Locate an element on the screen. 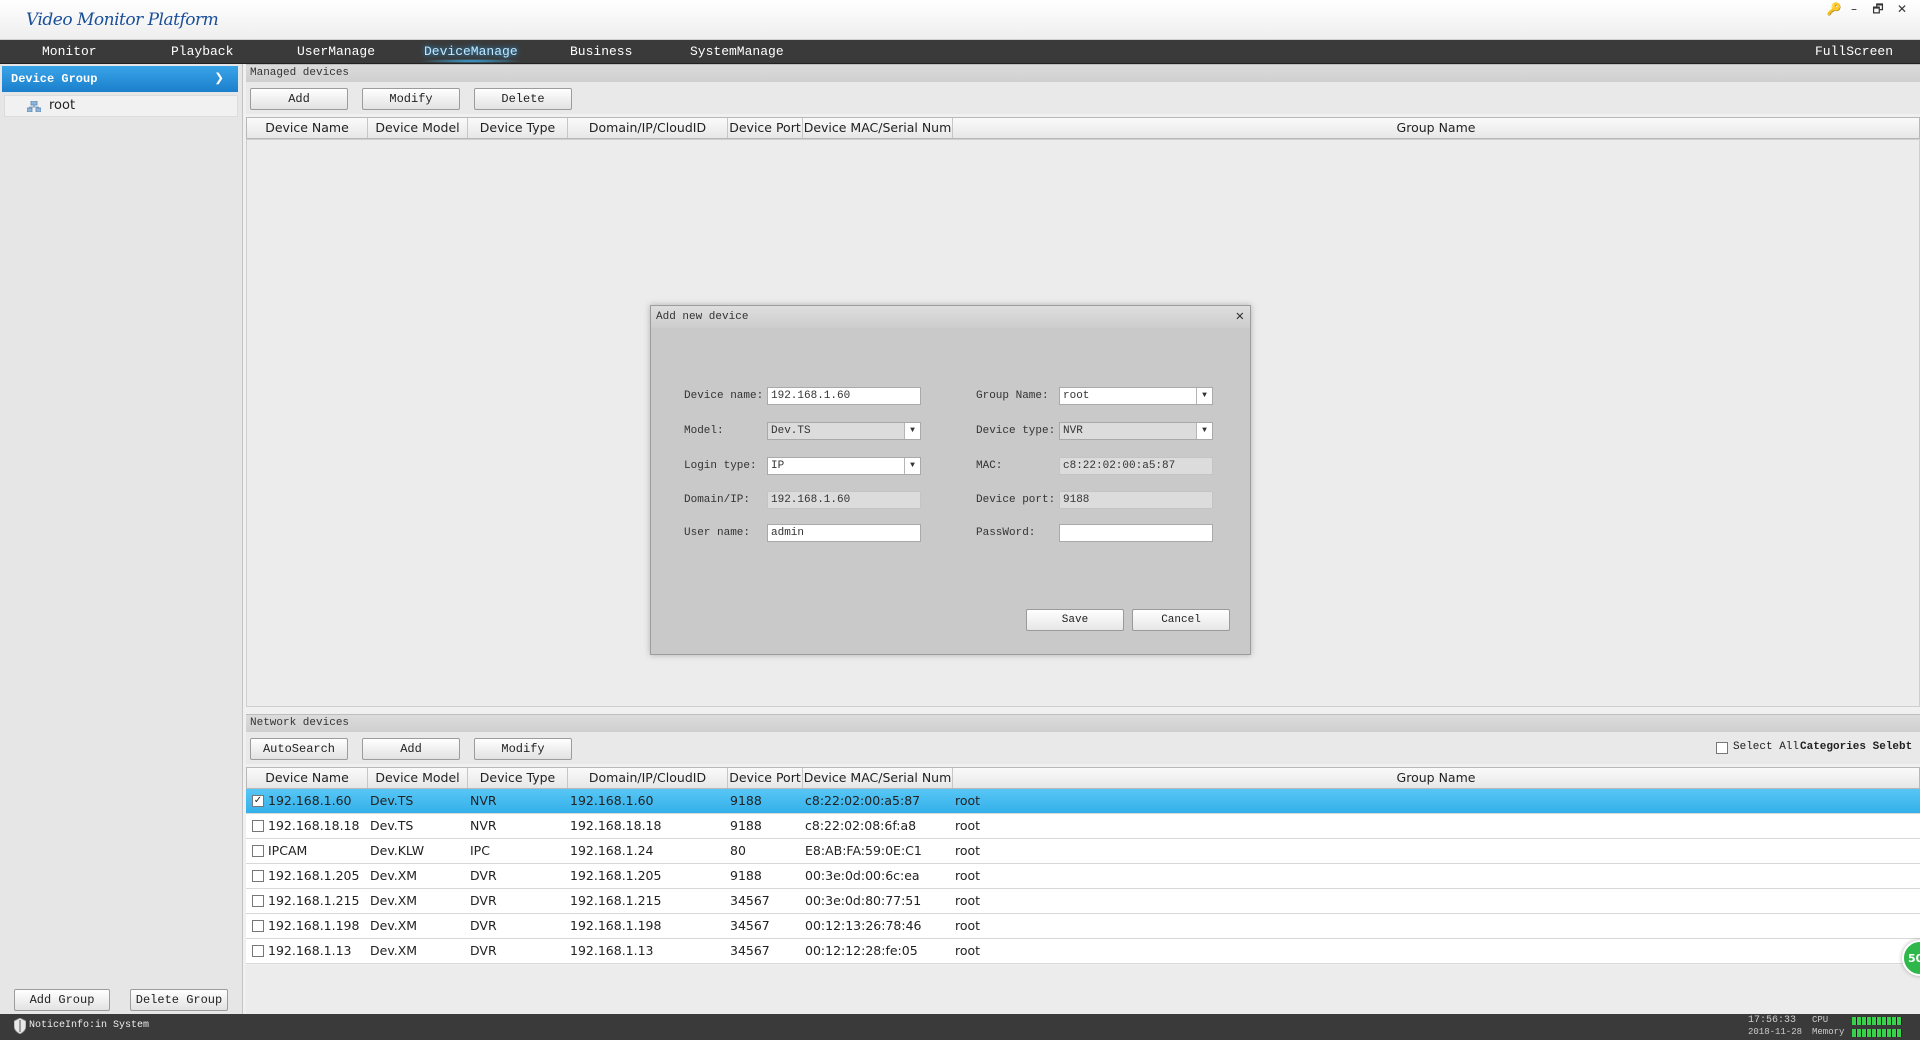 This screenshot has width=1920, height=1040. select-all-label: Select All is located at coordinates (1766, 747).